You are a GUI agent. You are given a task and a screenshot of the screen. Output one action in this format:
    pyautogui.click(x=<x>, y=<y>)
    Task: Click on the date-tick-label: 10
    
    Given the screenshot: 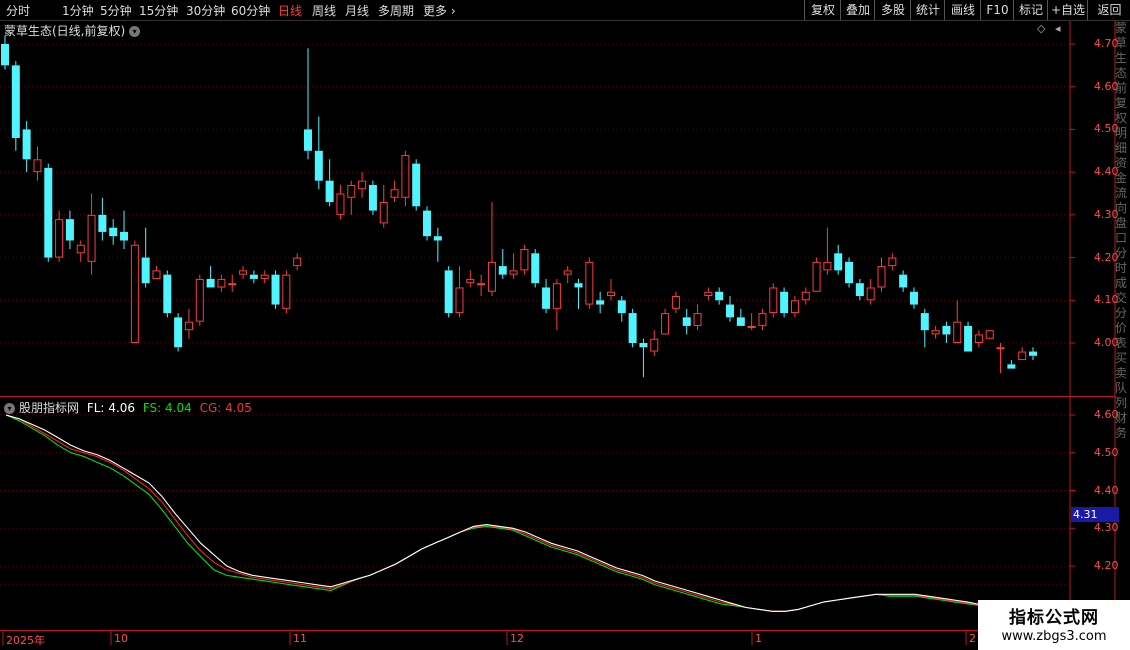 What is the action you would take?
    pyautogui.click(x=121, y=638)
    